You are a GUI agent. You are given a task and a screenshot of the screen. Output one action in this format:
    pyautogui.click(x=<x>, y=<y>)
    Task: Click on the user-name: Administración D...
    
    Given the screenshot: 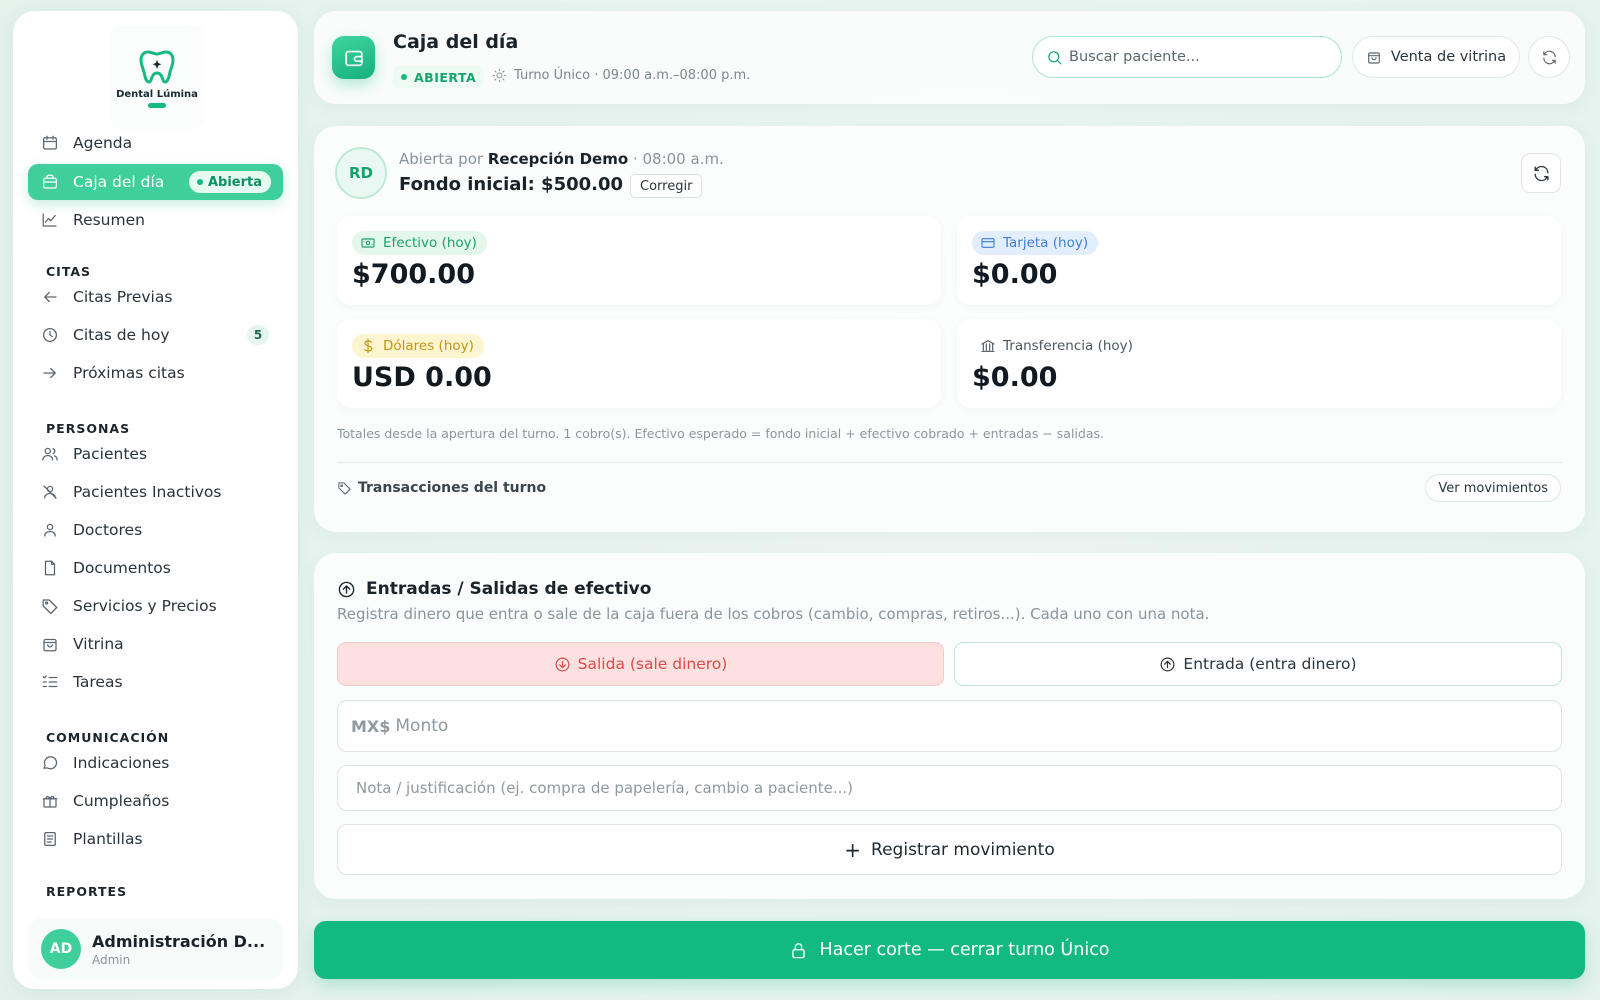 What is the action you would take?
    pyautogui.click(x=179, y=941)
    